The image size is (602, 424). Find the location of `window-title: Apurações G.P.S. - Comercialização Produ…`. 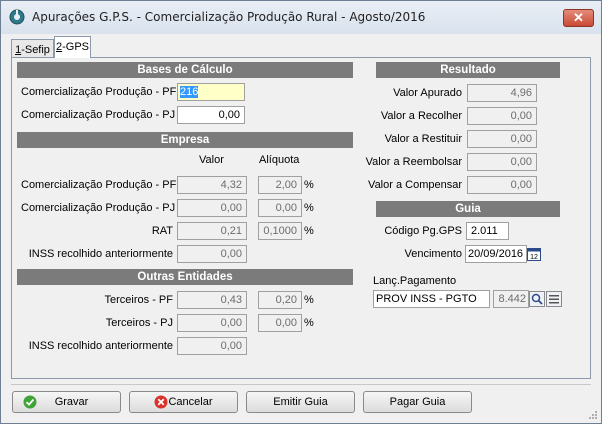

window-title: Apurações G.P.S. - Comercialização Produ… is located at coordinates (229, 17).